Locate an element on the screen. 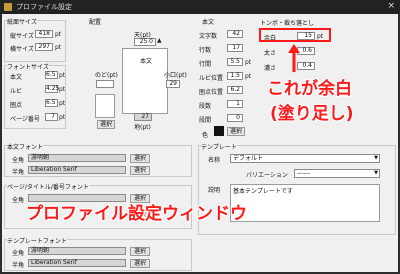  column-gap-label: 段間 is located at coordinates (205, 120).